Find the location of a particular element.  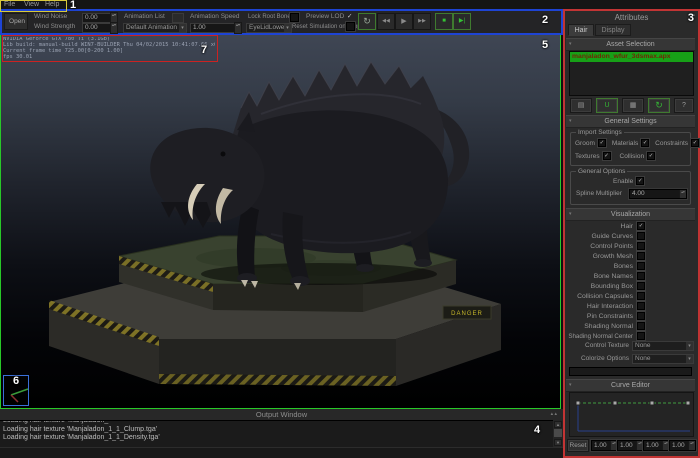

preview-lod-check: ✓ is located at coordinates (349, 17).